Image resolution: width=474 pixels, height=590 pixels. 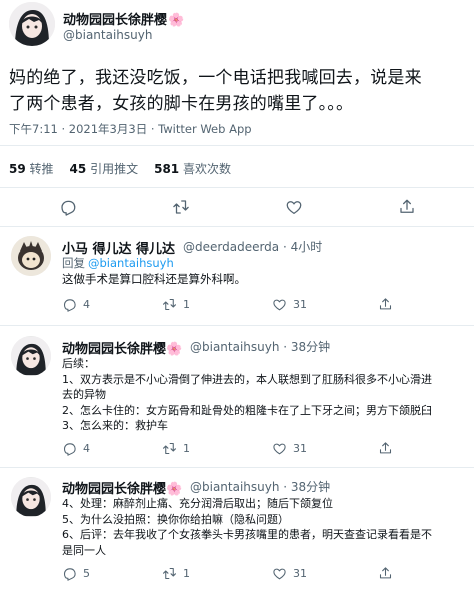 I want to click on author-handle: @biantaihsuyh, so click(x=107, y=35).